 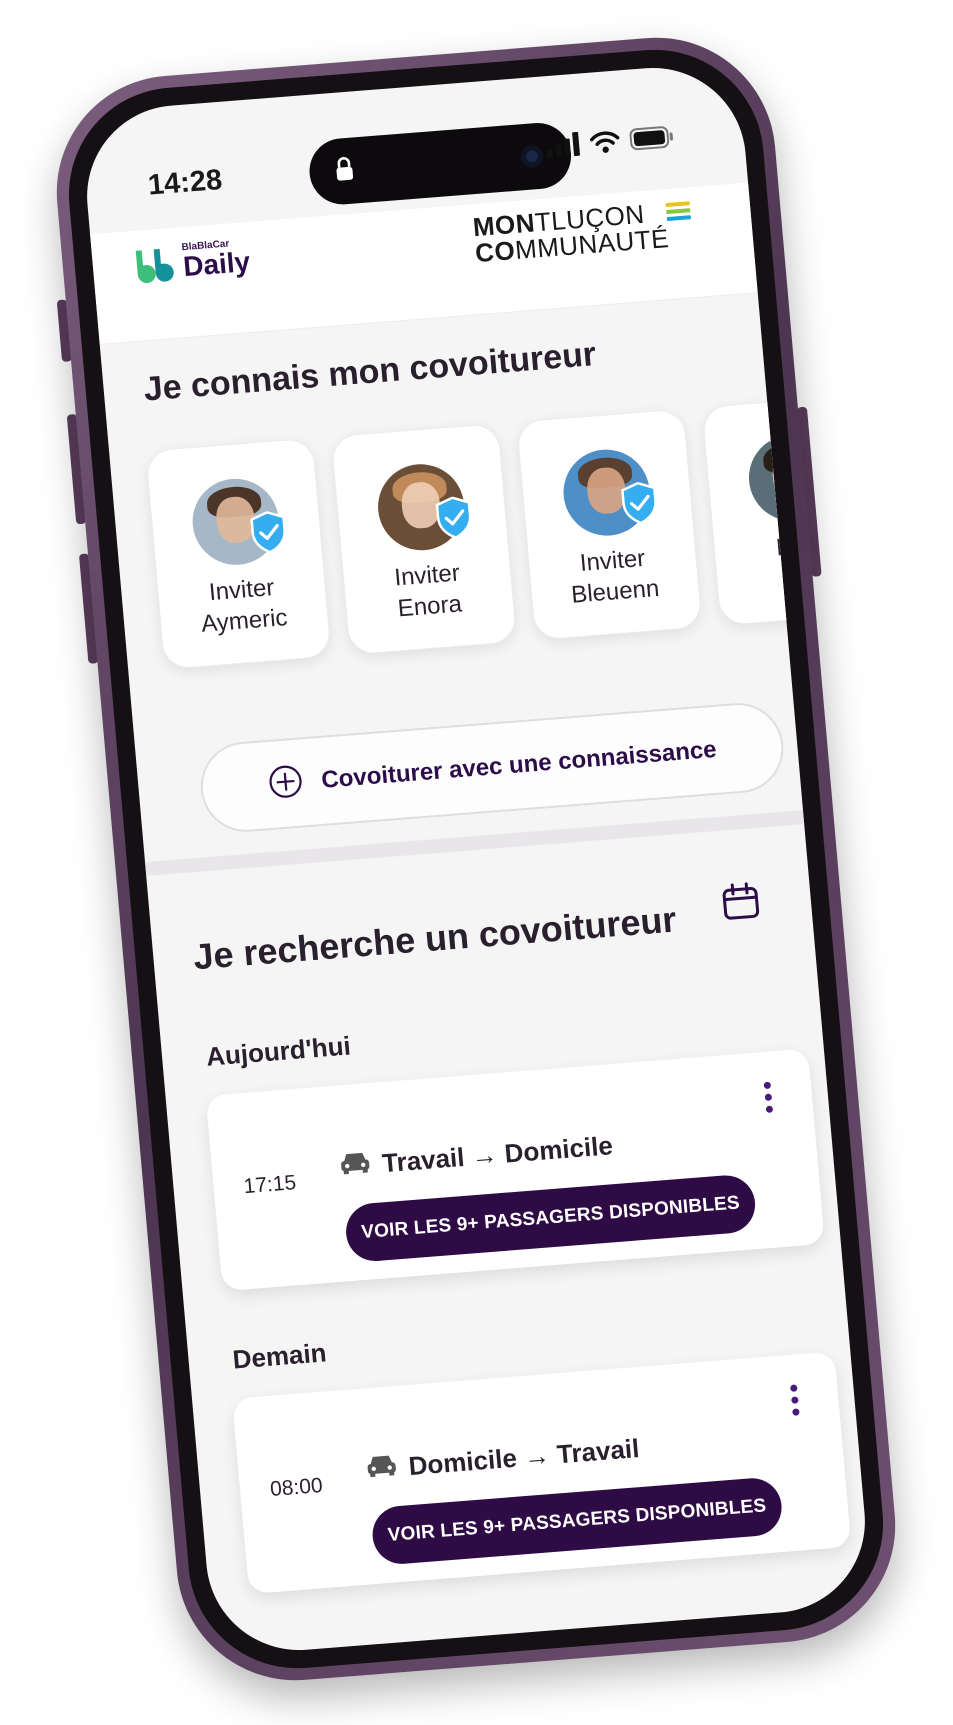 What do you see at coordinates (495, 252) in the screenshot?
I see `partner-logo-co: CO` at bounding box center [495, 252].